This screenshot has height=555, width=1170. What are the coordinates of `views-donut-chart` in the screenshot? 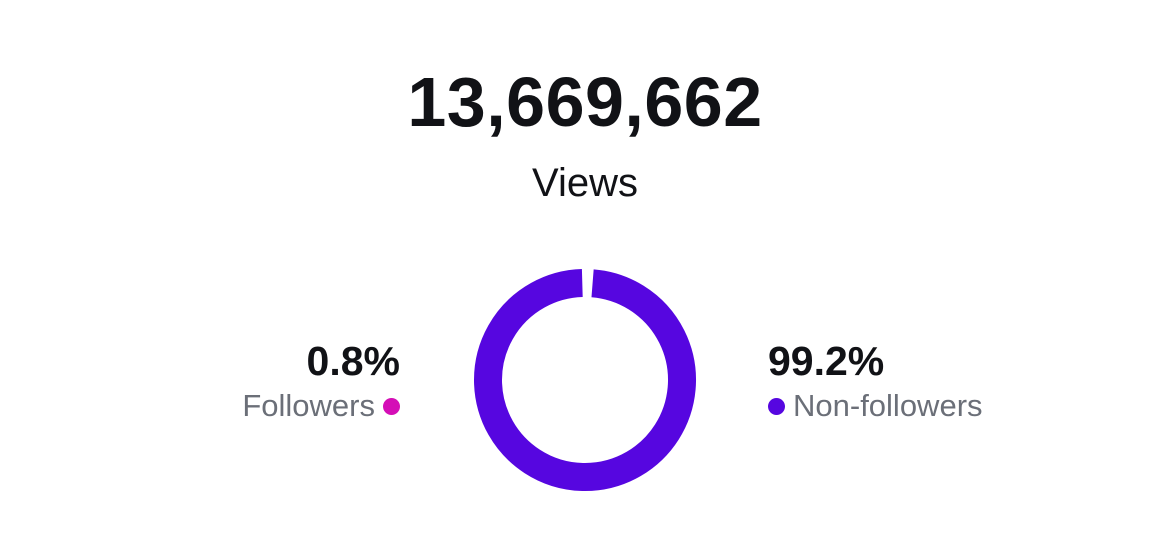 It's located at (585, 380).